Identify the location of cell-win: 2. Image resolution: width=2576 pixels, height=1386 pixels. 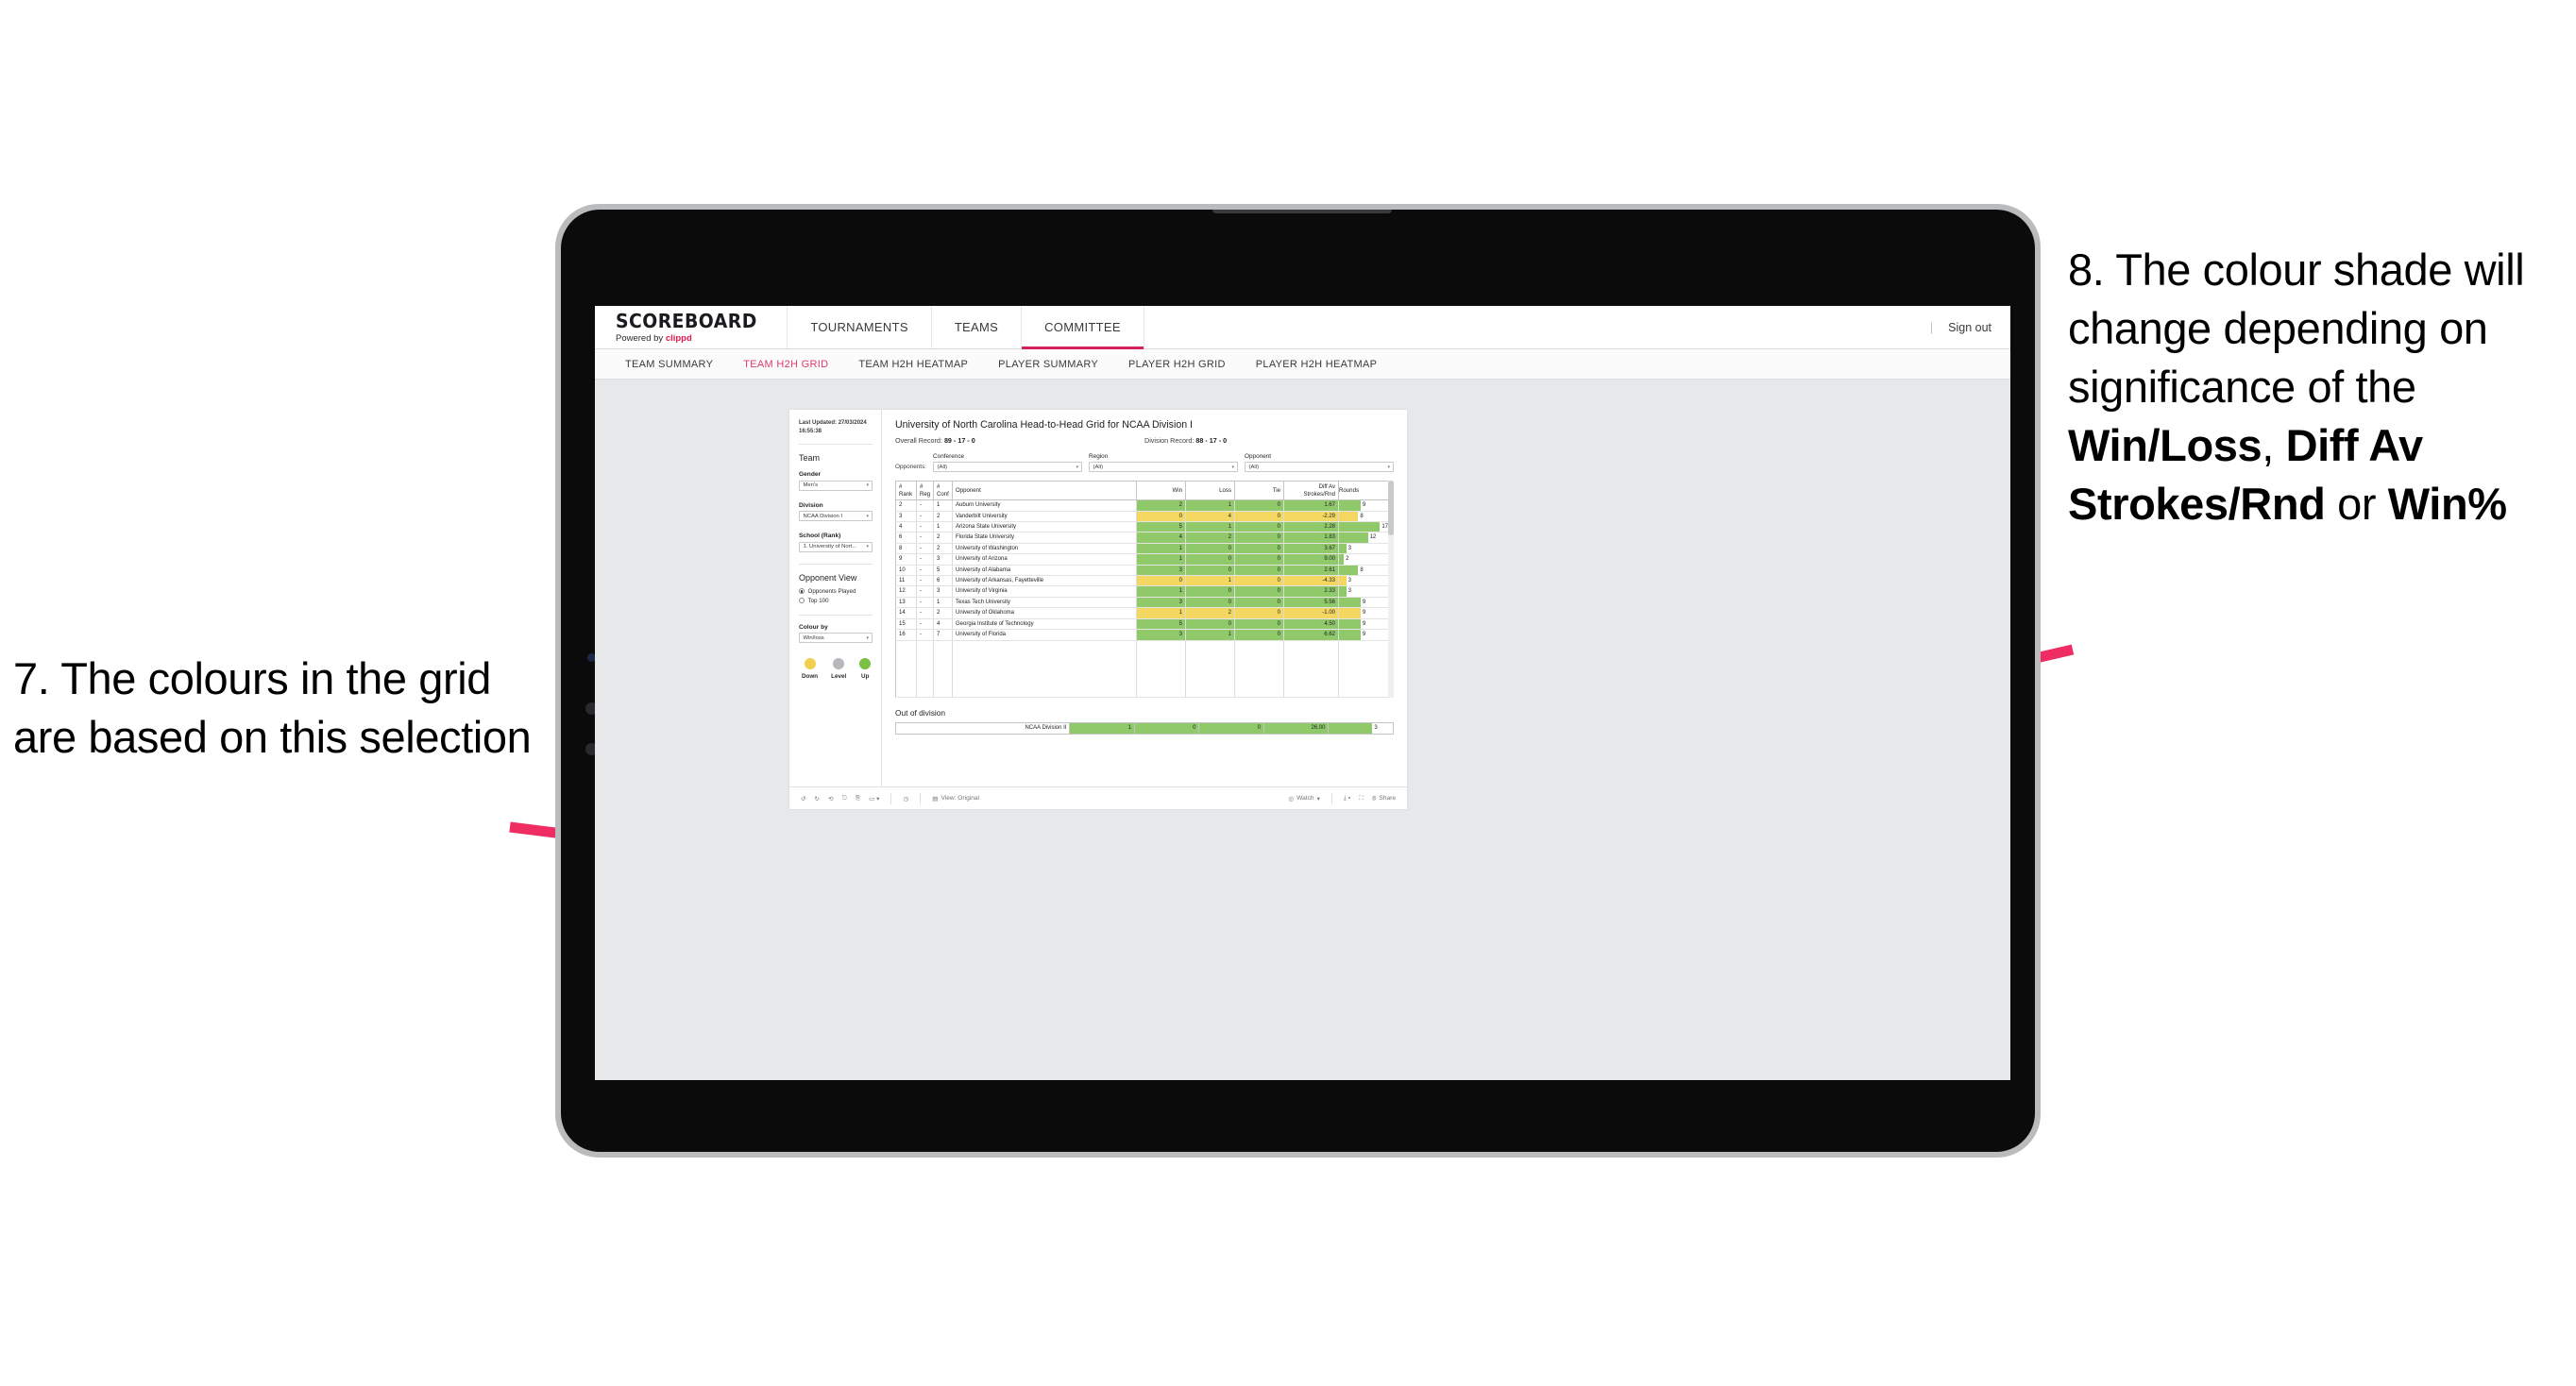
(1161, 506).